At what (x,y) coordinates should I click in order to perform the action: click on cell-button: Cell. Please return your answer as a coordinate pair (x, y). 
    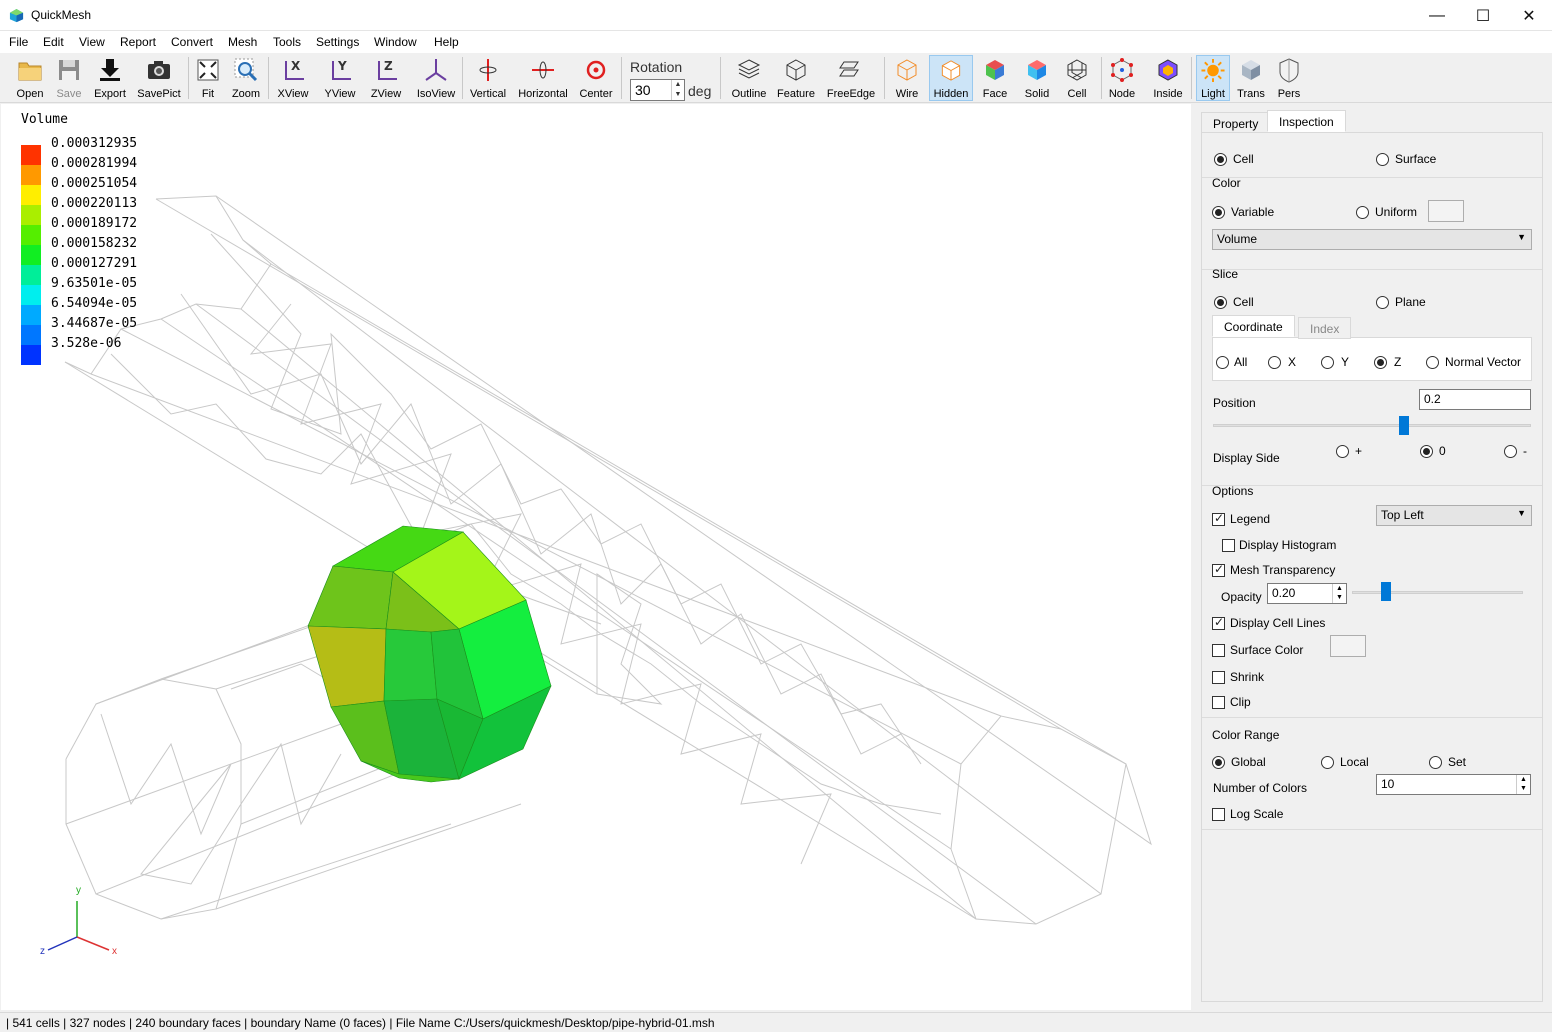
    Looking at the image, I should click on (1077, 78).